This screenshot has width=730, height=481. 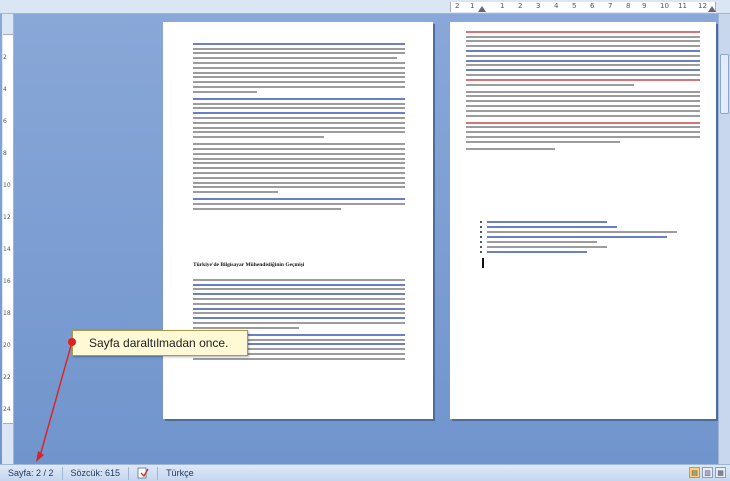 What do you see at coordinates (682, 6) in the screenshot?
I see `ruler-label: 11` at bounding box center [682, 6].